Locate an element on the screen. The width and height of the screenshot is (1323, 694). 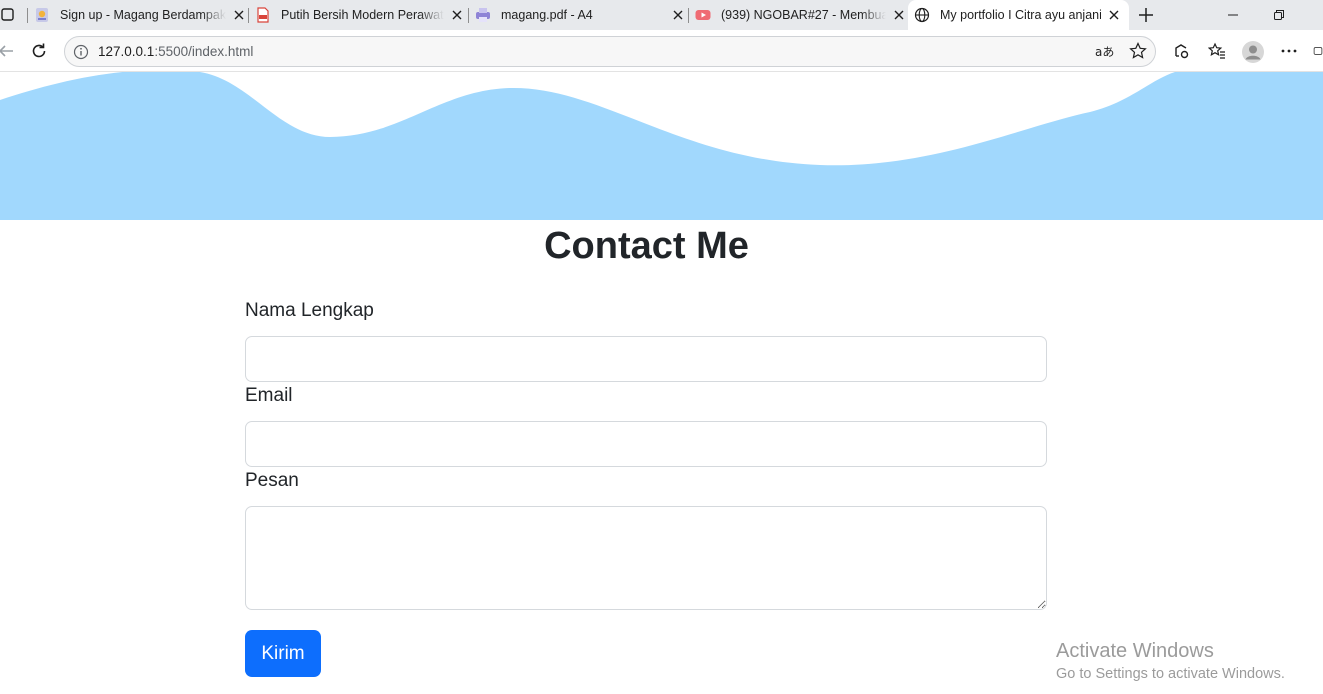
tab-sign-up-magang: Sign up - Magang Berdampak is located at coordinates (140, 15).